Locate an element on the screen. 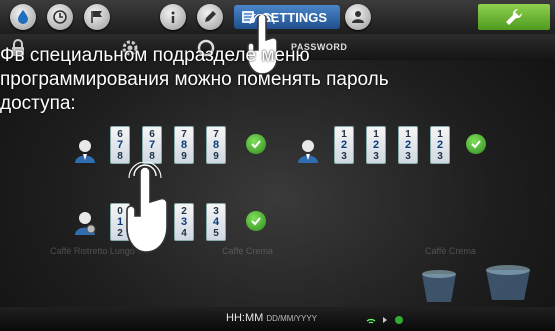  tap-hand-icon is located at coordinates (147, 207).